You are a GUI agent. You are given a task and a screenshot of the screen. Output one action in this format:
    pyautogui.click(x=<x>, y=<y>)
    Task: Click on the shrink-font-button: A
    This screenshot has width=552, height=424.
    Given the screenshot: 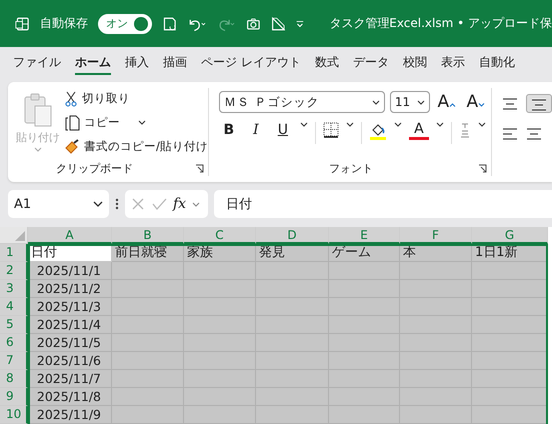 What is the action you would take?
    pyautogui.click(x=476, y=102)
    